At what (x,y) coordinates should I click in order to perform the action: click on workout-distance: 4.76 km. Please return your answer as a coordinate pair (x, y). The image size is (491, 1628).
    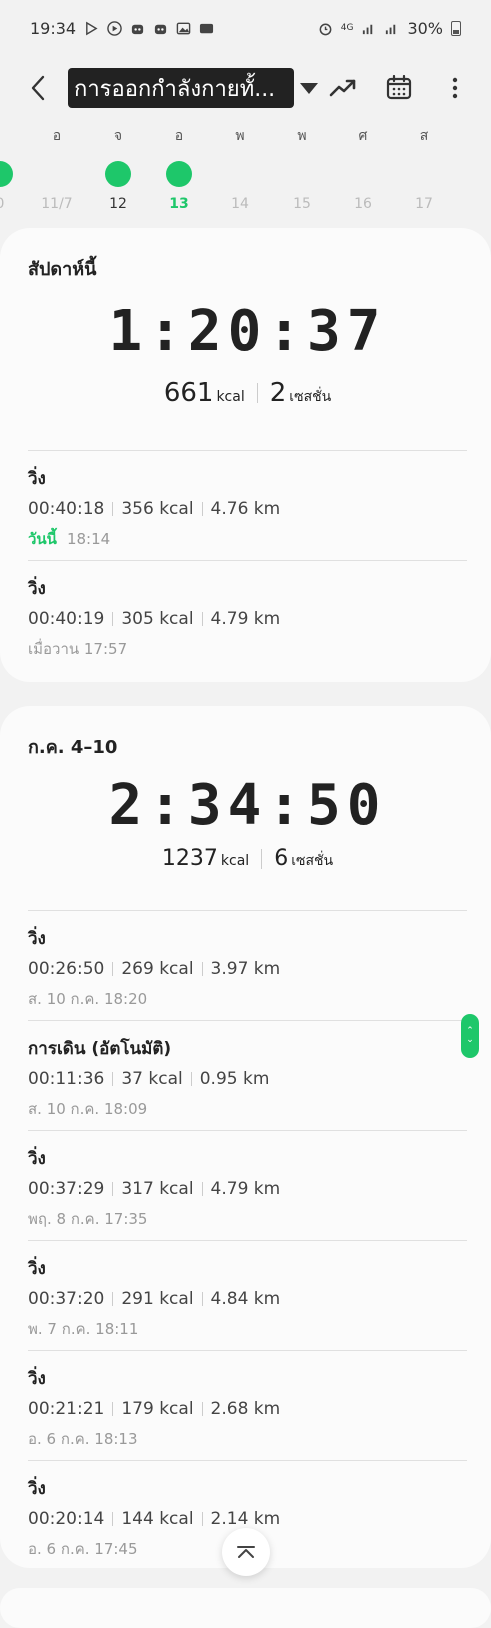
    Looking at the image, I should click on (245, 509).